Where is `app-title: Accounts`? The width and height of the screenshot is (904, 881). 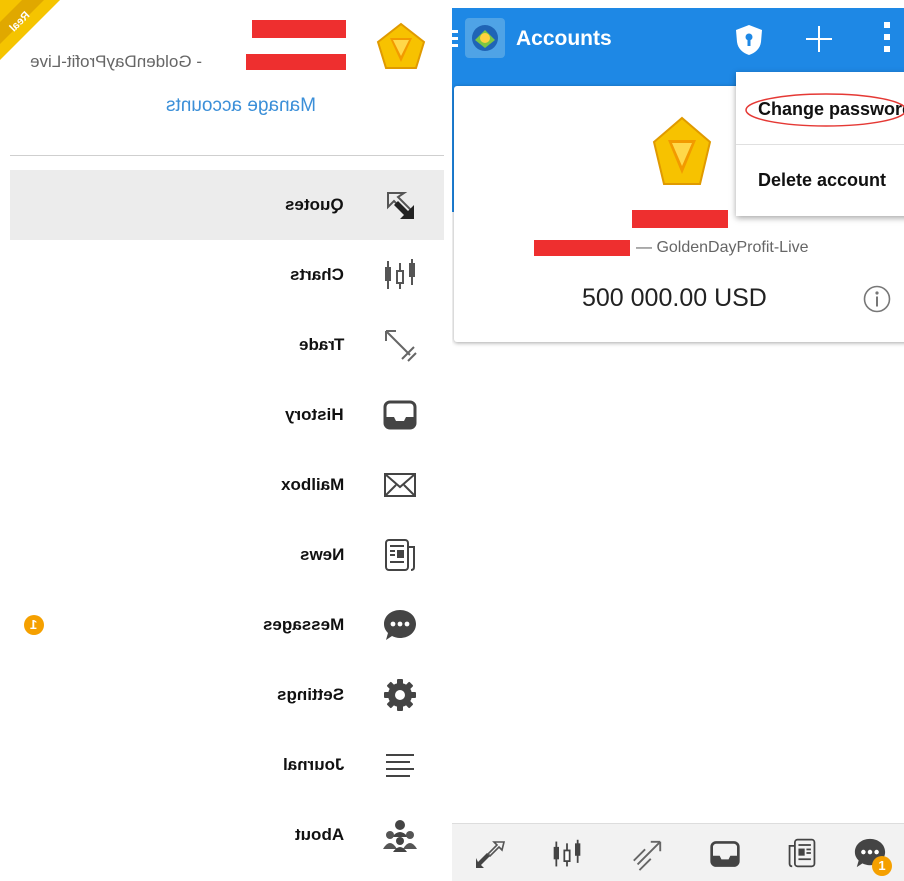 app-title: Accounts is located at coordinates (564, 38).